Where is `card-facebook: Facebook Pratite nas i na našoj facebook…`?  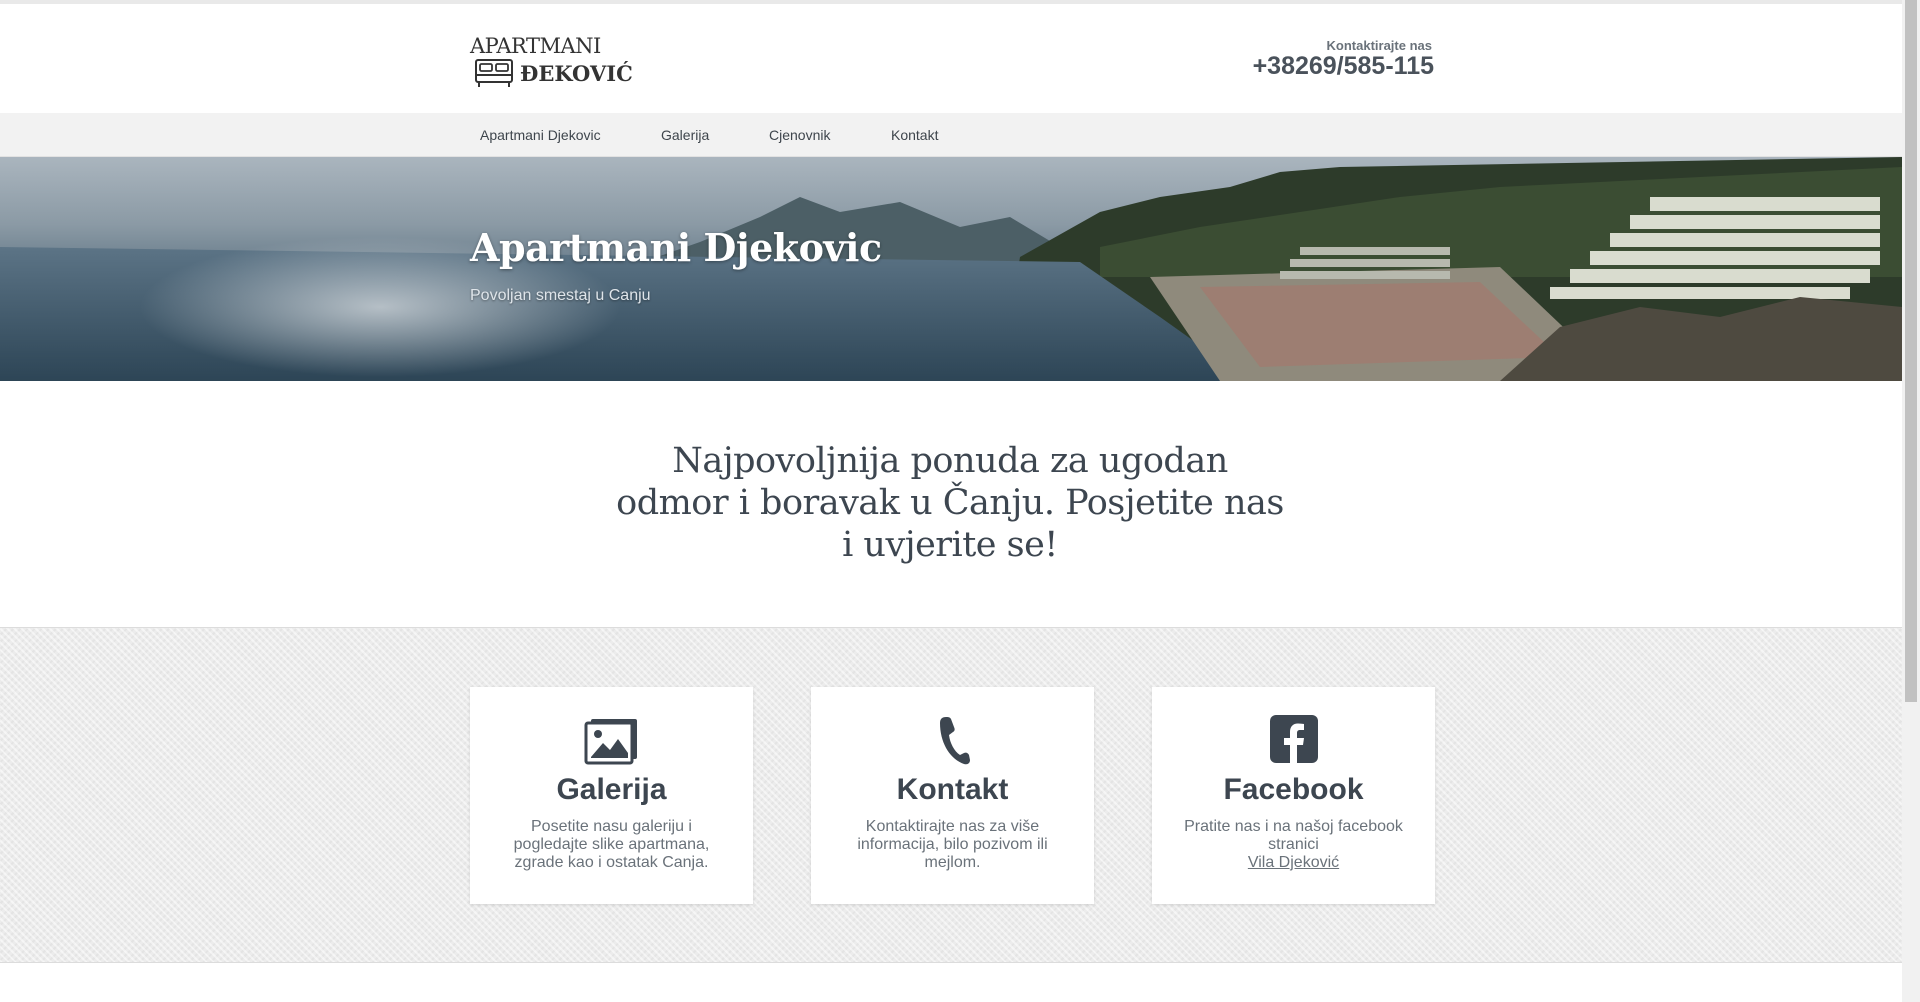
card-facebook: Facebook Pratite nas i na našoj facebook… is located at coordinates (1293, 795).